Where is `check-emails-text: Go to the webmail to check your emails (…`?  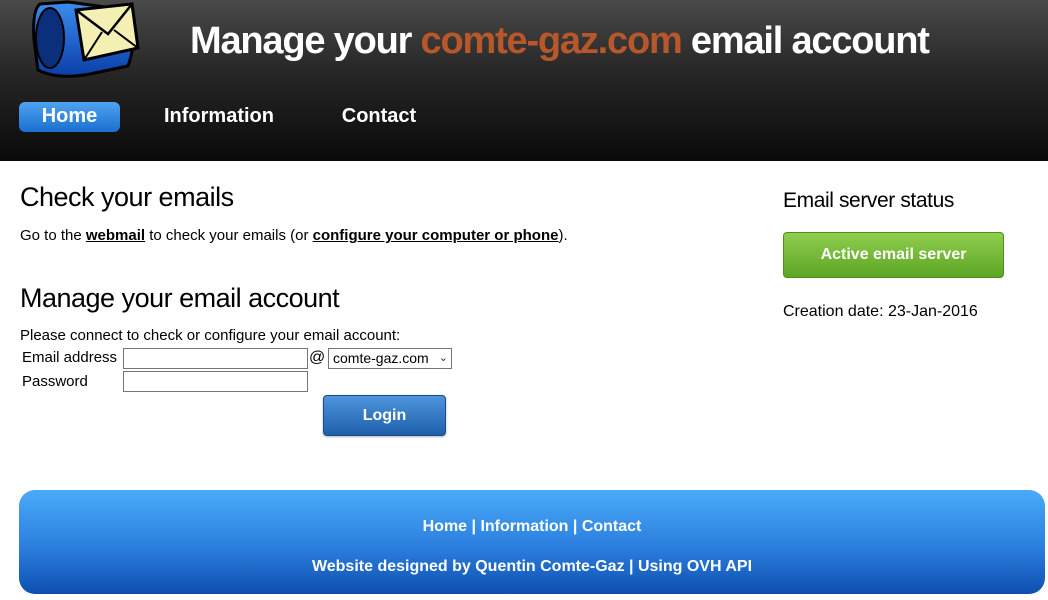 check-emails-text: Go to the webmail to check your emails (… is located at coordinates (370, 235).